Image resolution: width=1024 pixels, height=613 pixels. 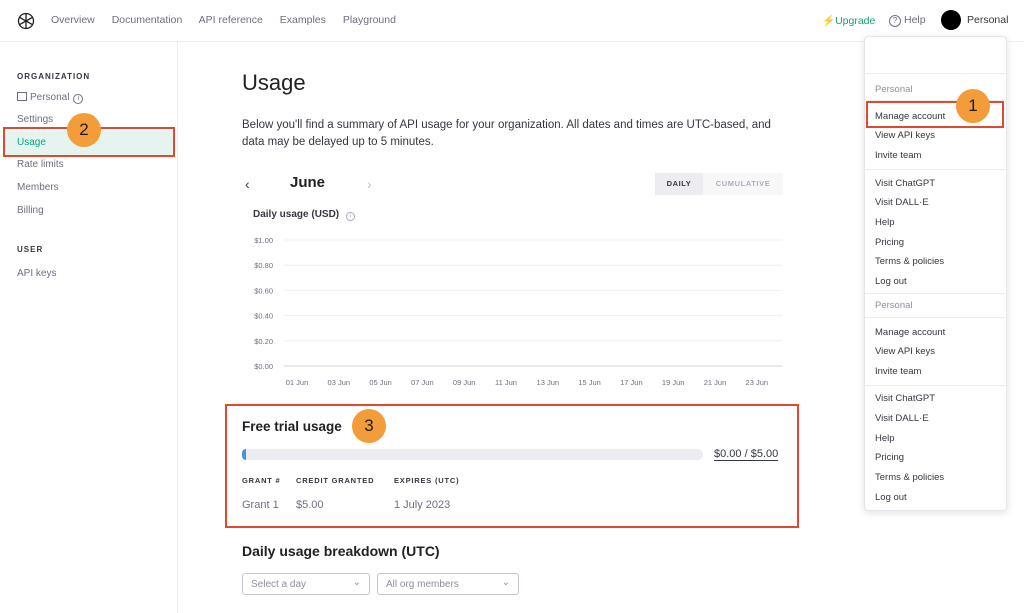 I want to click on help-link: ? Help, so click(x=907, y=20).